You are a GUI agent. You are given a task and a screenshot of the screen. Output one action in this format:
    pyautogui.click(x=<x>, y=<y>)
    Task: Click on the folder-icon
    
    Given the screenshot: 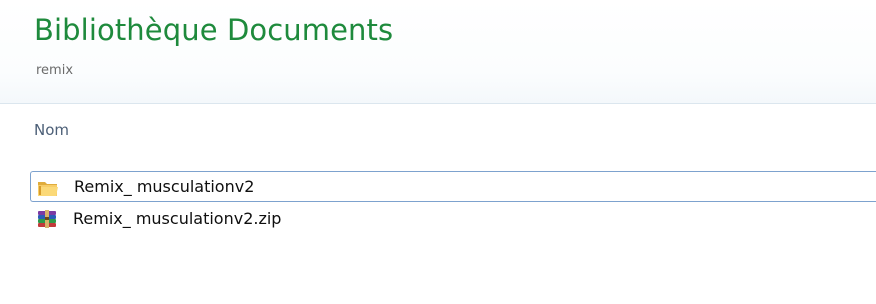 What is the action you would take?
    pyautogui.click(x=48, y=187)
    